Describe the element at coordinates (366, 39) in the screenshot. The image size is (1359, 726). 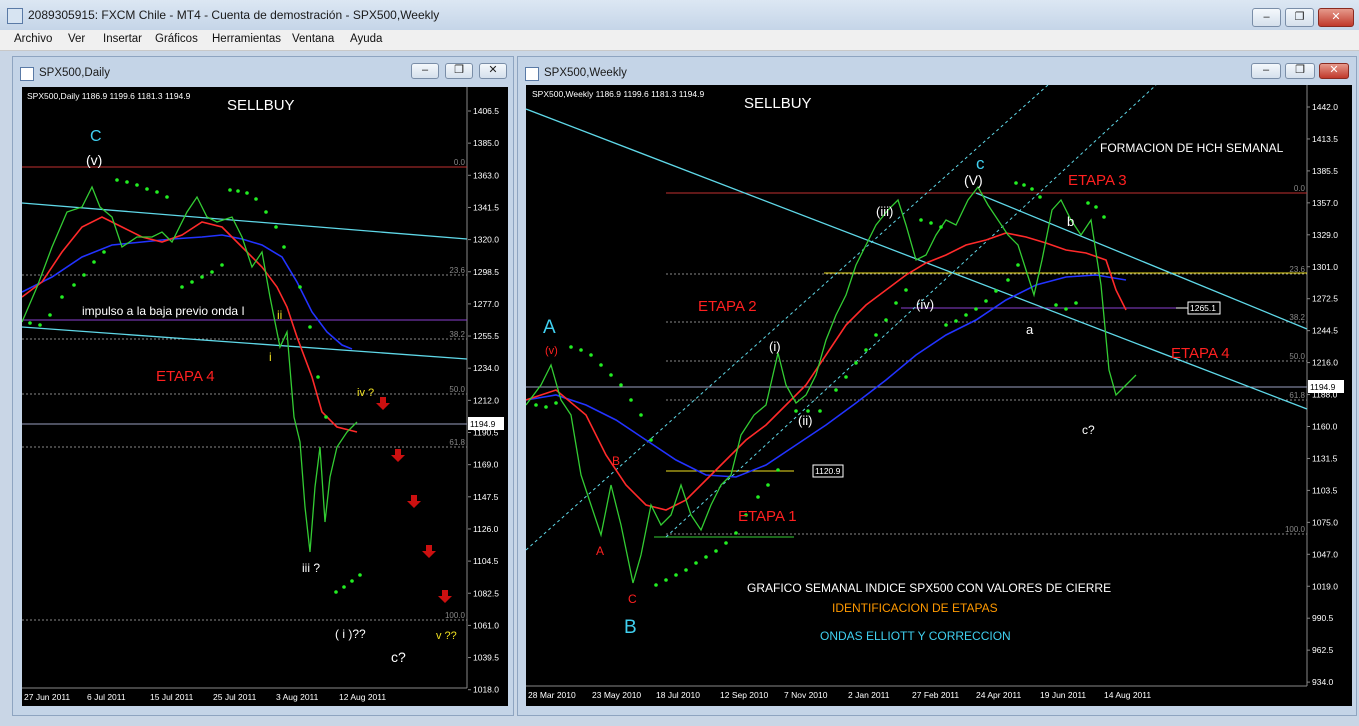
I see `menu-ayuda: Ayuda` at that location.